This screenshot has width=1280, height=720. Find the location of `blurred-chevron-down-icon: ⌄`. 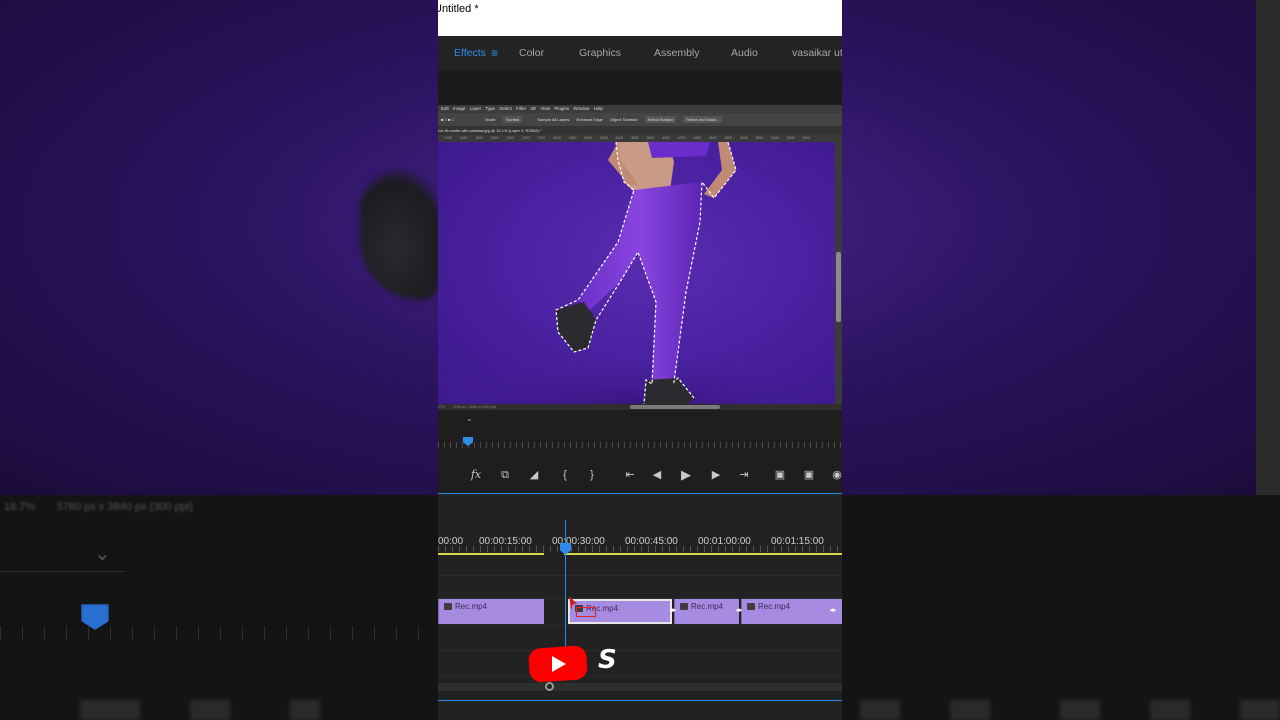

blurred-chevron-down-icon: ⌄ is located at coordinates (102, 554).